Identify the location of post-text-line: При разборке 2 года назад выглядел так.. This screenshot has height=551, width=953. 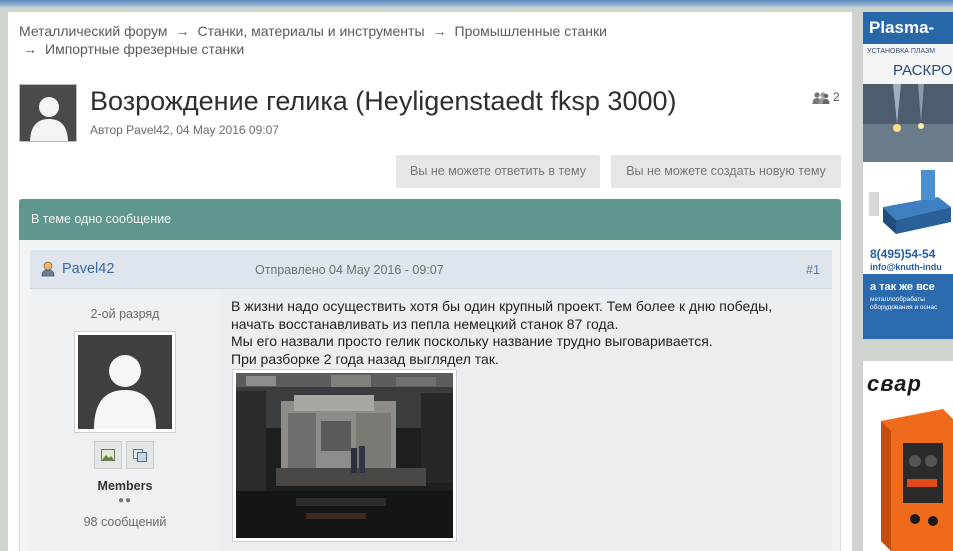
(365, 358).